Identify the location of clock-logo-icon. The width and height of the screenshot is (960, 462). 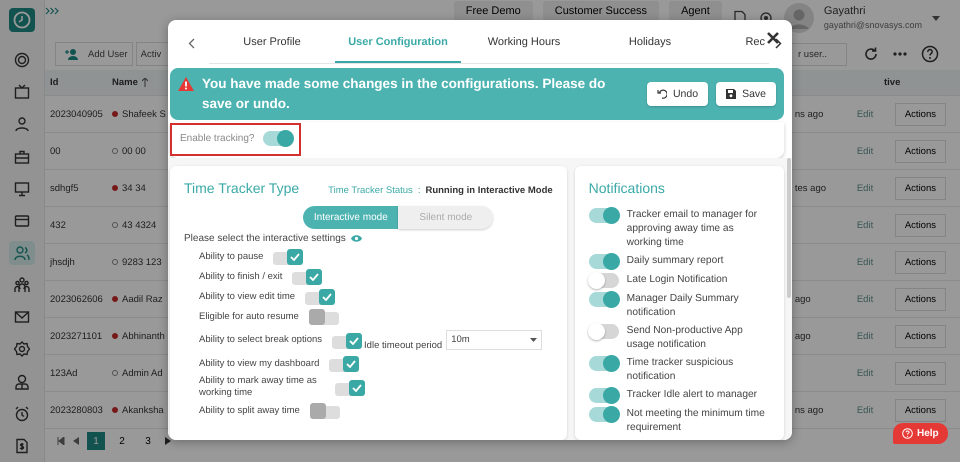
(22, 20).